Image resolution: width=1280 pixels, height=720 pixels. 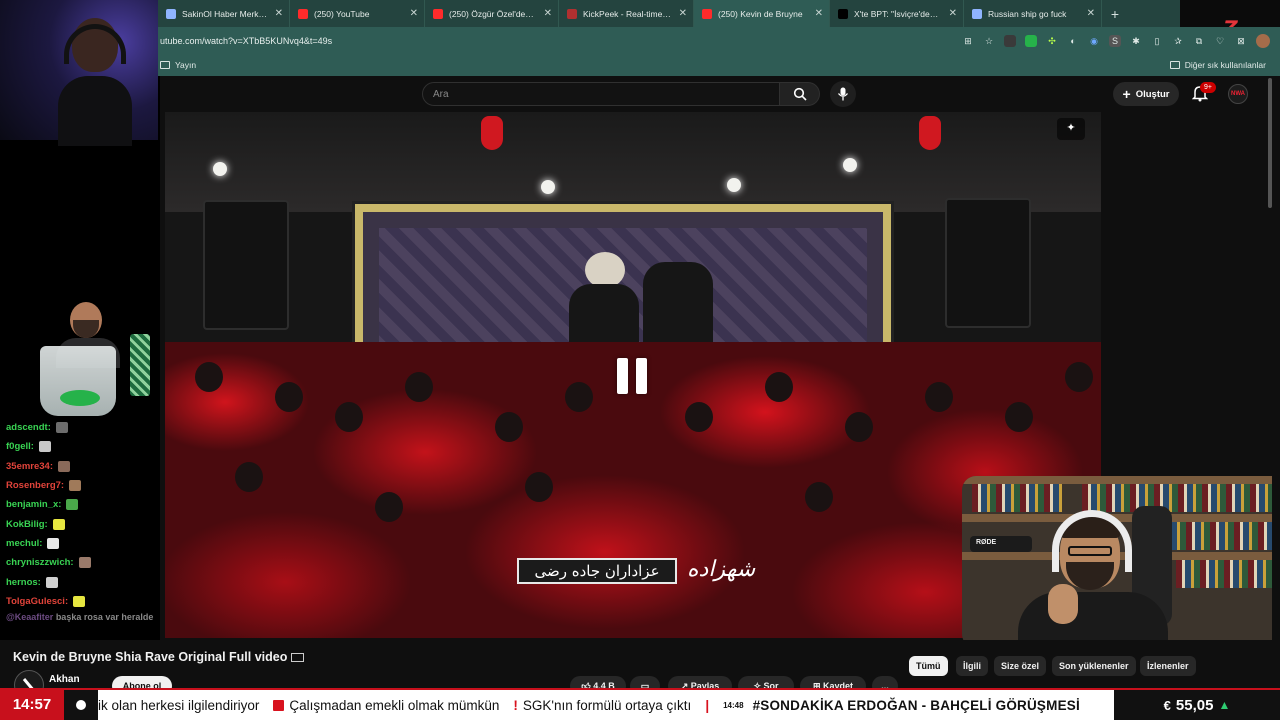 I want to click on install-app-icon: ⊞, so click(x=968, y=41).